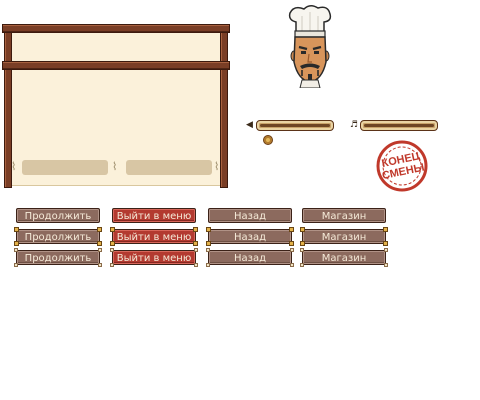 The height and width of the screenshot is (400, 480). Describe the element at coordinates (344, 215) in the screenshot. I see `shop-button: Магазин` at that location.